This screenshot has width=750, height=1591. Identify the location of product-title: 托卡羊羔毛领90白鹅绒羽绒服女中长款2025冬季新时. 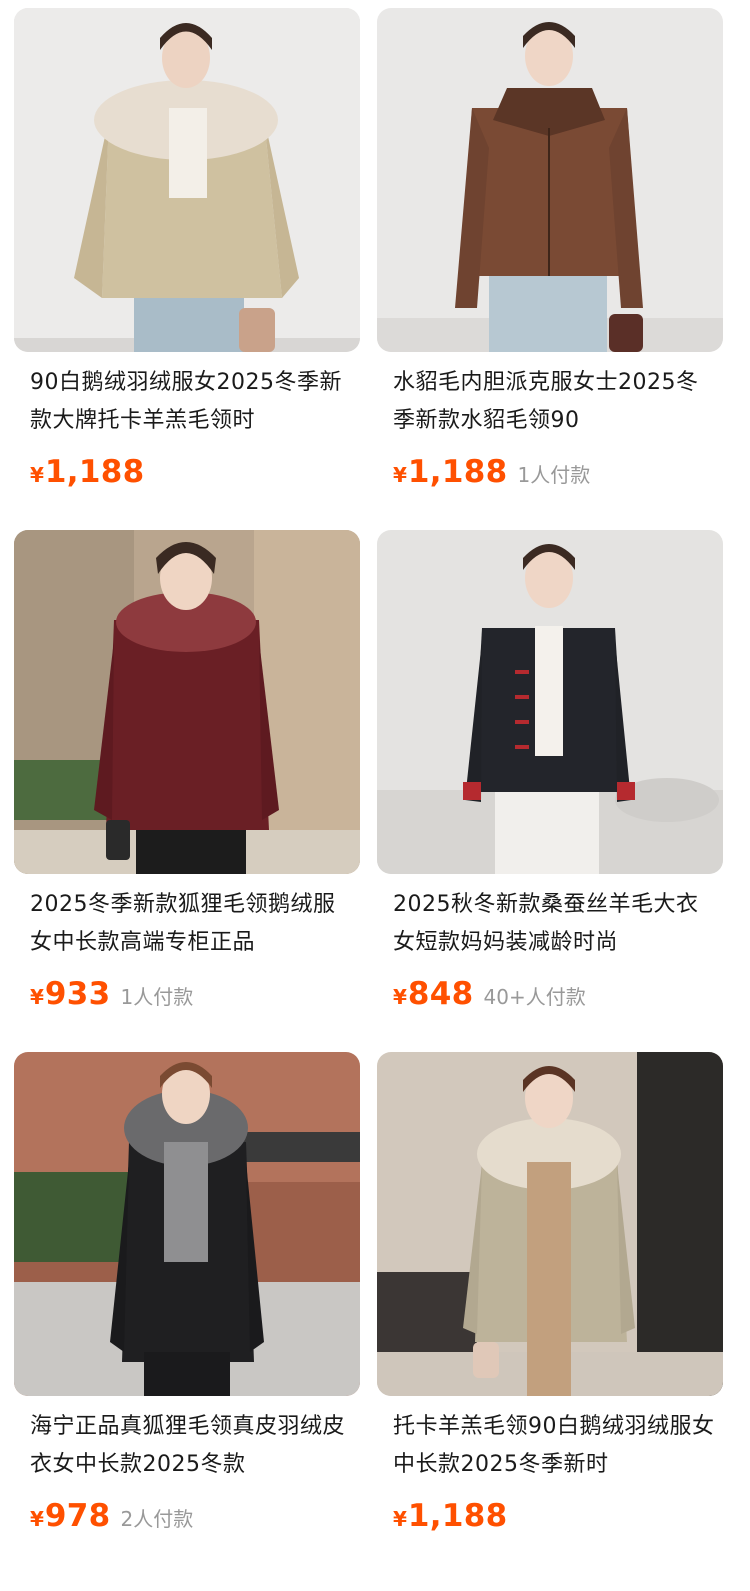
(554, 1446).